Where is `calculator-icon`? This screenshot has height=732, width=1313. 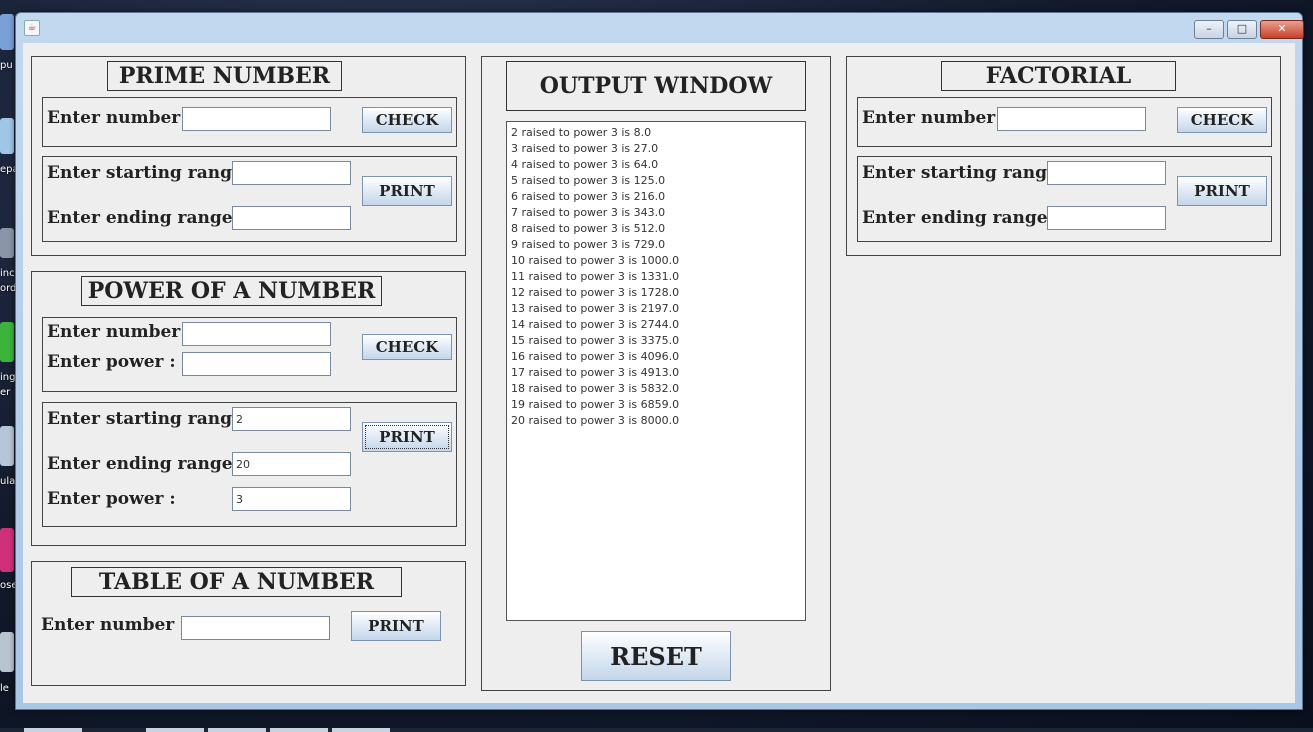 calculator-icon is located at coordinates (7, 446).